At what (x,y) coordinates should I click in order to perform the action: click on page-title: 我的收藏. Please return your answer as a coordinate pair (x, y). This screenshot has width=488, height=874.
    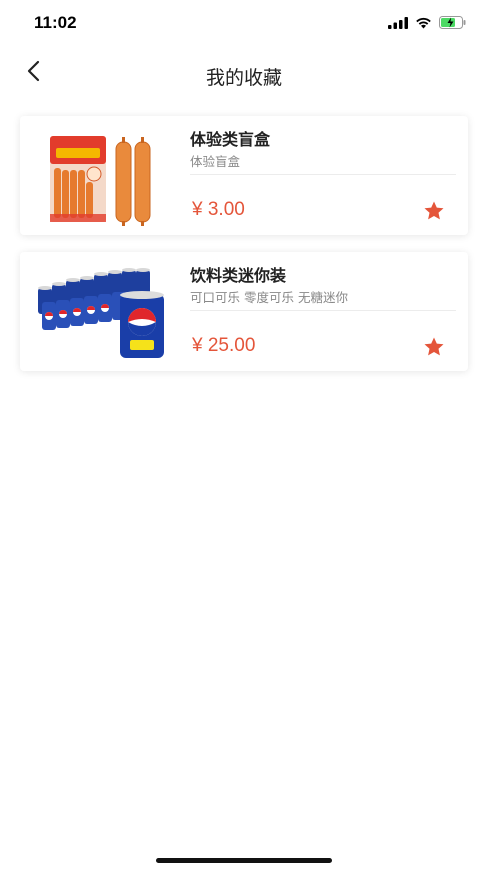
    Looking at the image, I should click on (243, 78).